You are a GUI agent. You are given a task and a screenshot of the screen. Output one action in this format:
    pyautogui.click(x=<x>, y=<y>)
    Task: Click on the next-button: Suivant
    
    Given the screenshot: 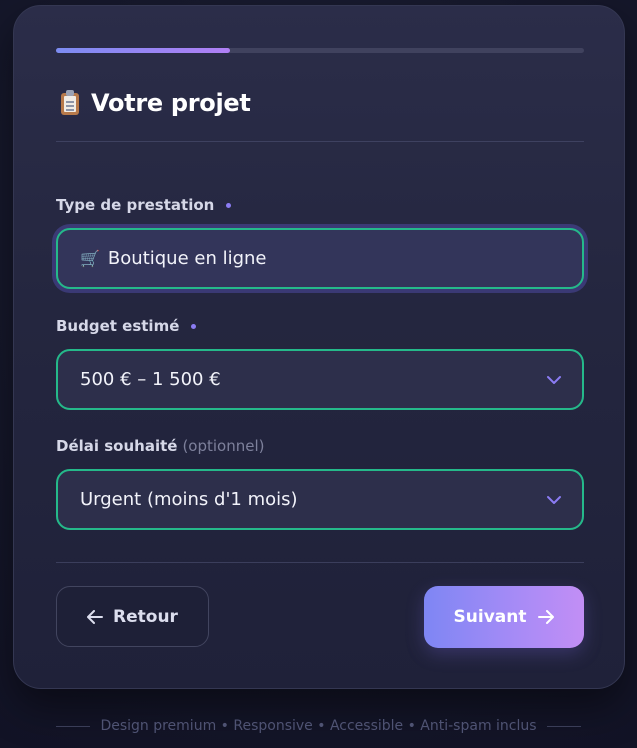 What is the action you would take?
    pyautogui.click(x=504, y=617)
    